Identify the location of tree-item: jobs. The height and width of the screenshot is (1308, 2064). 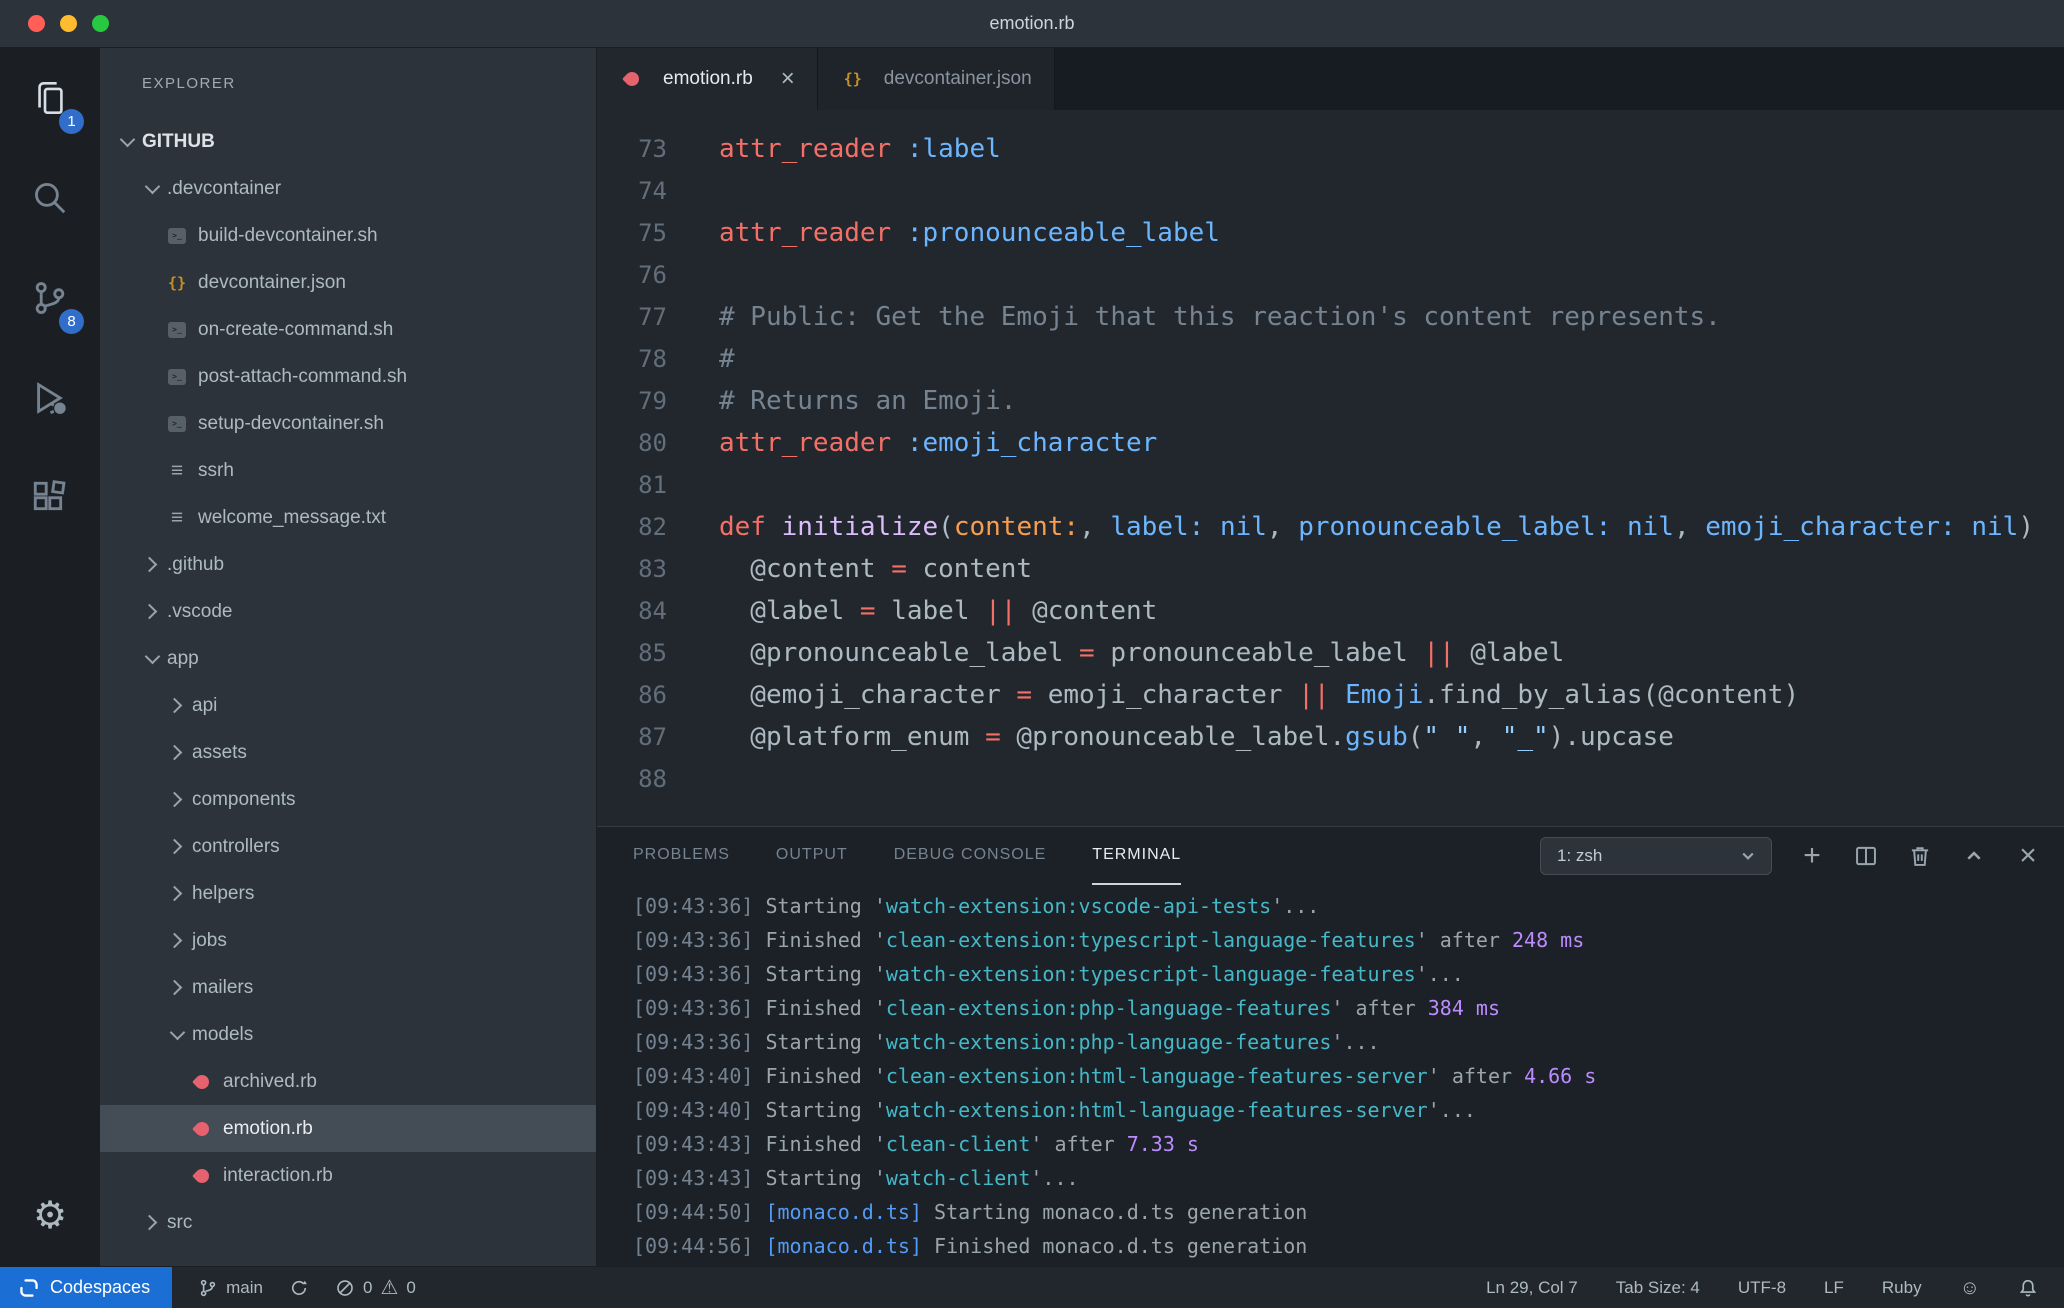
(348, 940).